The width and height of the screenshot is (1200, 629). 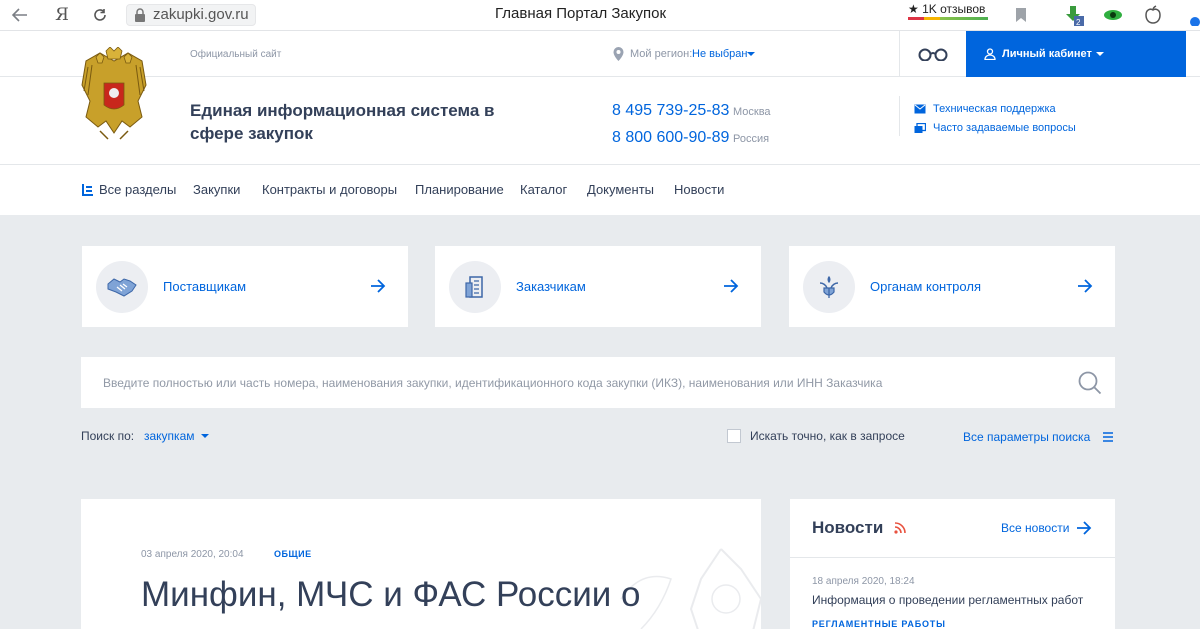 What do you see at coordinates (952, 557) in the screenshot?
I see `news-panel-divider` at bounding box center [952, 557].